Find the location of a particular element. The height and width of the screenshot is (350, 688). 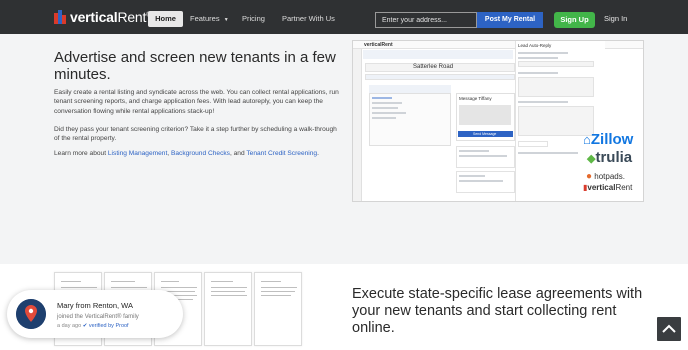

logo-text-bold: vertical is located at coordinates (94, 17).